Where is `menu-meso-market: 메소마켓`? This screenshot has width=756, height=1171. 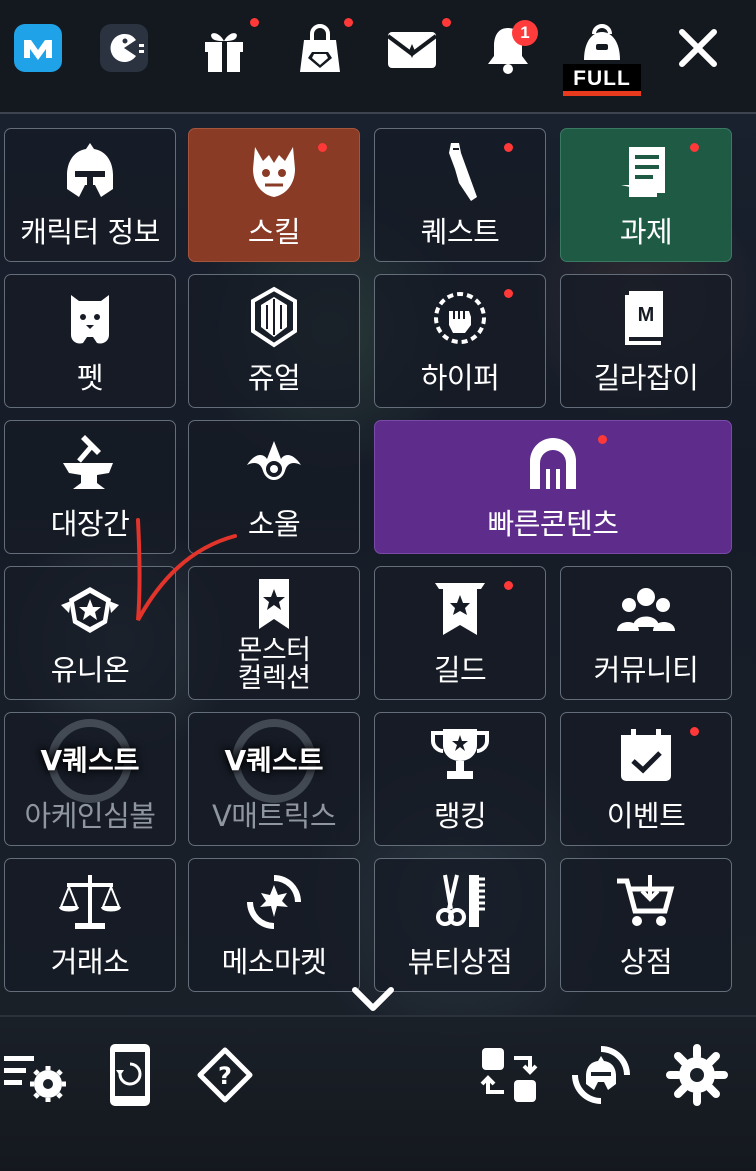 menu-meso-market: 메소마켓 is located at coordinates (274, 925).